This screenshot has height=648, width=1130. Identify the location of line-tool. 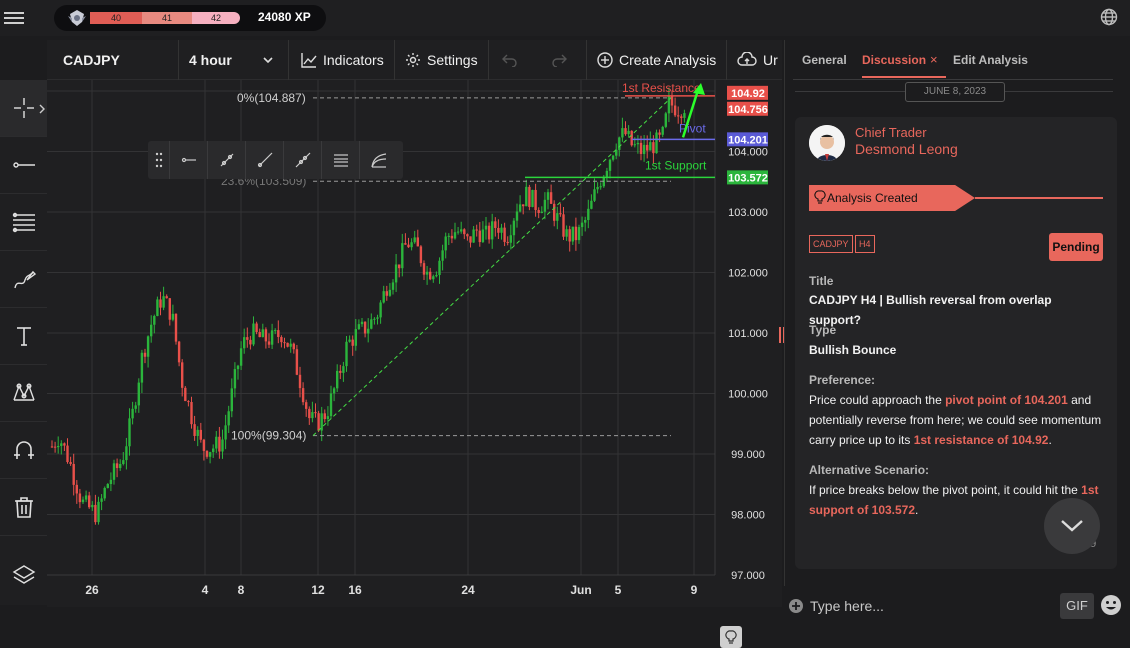
(23, 165).